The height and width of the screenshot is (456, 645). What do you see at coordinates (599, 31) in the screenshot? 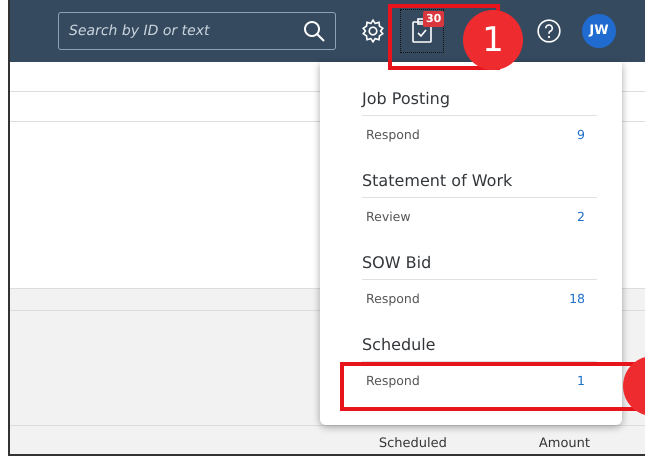
I see `user-avatar: JW` at bounding box center [599, 31].